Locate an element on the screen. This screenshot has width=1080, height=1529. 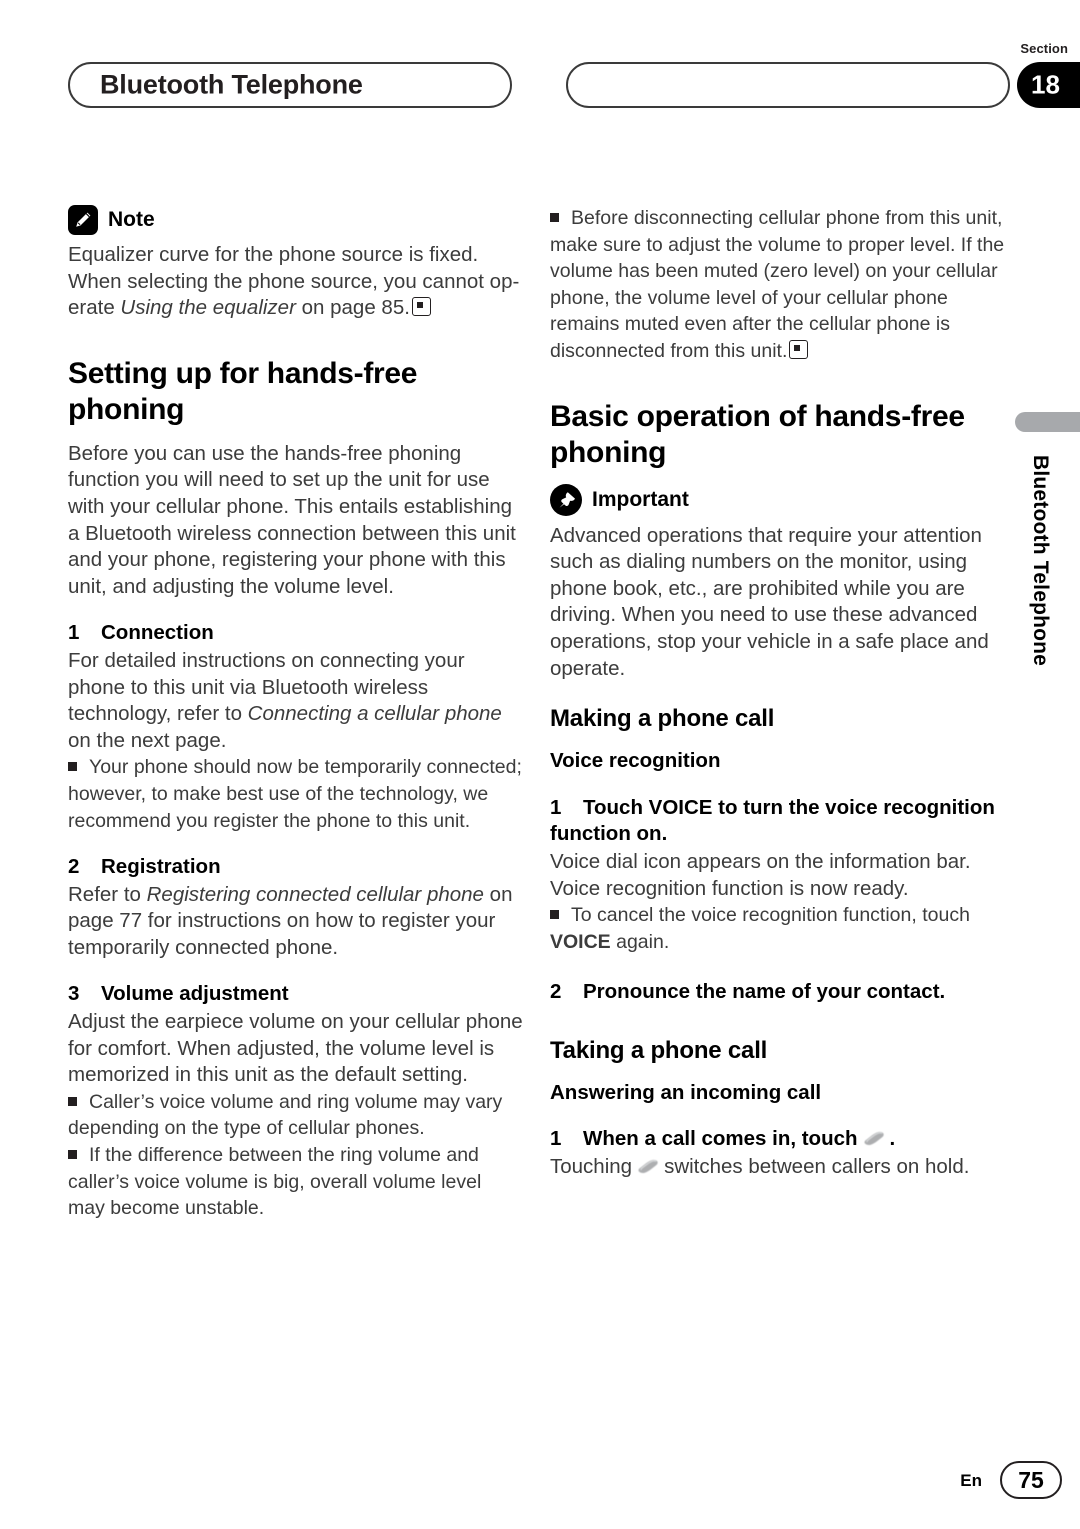
header-empty-pill is located at coordinates (788, 85).